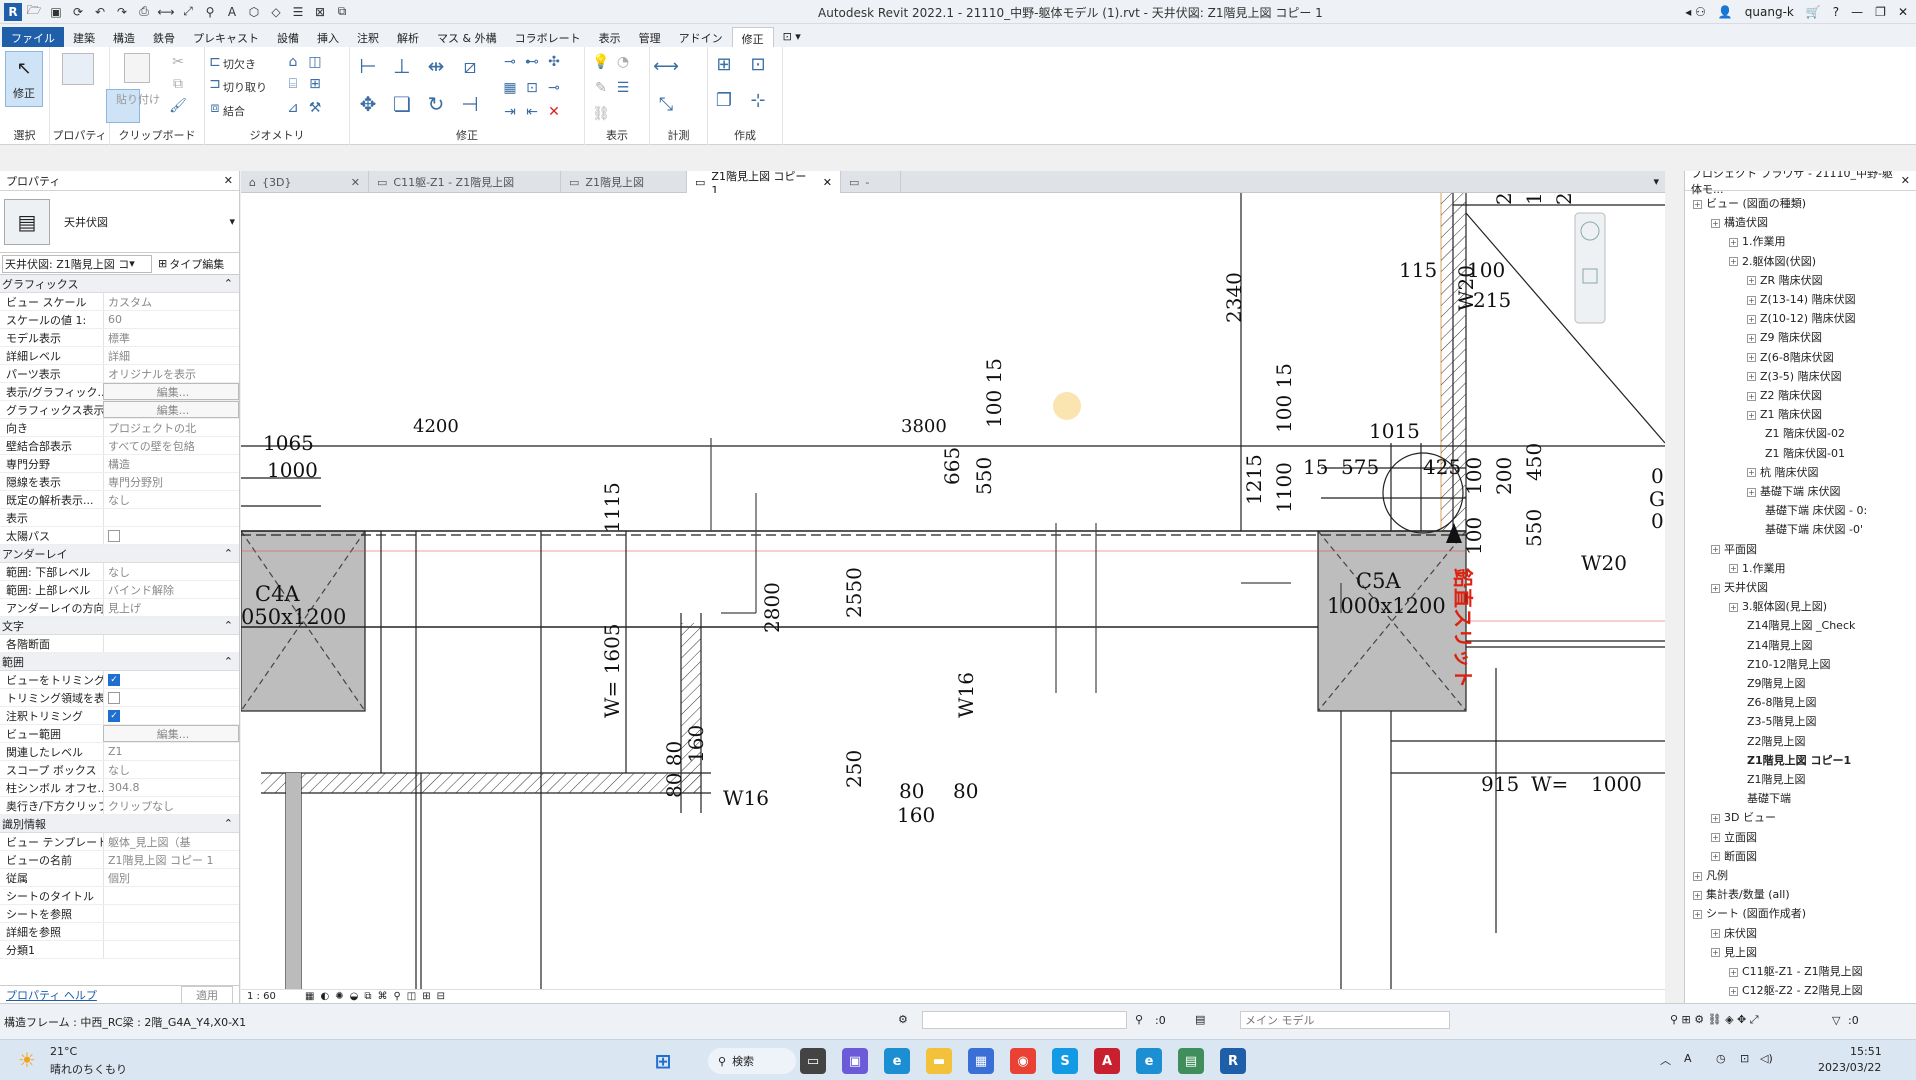 Image resolution: width=1916 pixels, height=1080 pixels. Describe the element at coordinates (119, 464) in the screenshot. I see `property-row: 専門分野 構造` at that location.